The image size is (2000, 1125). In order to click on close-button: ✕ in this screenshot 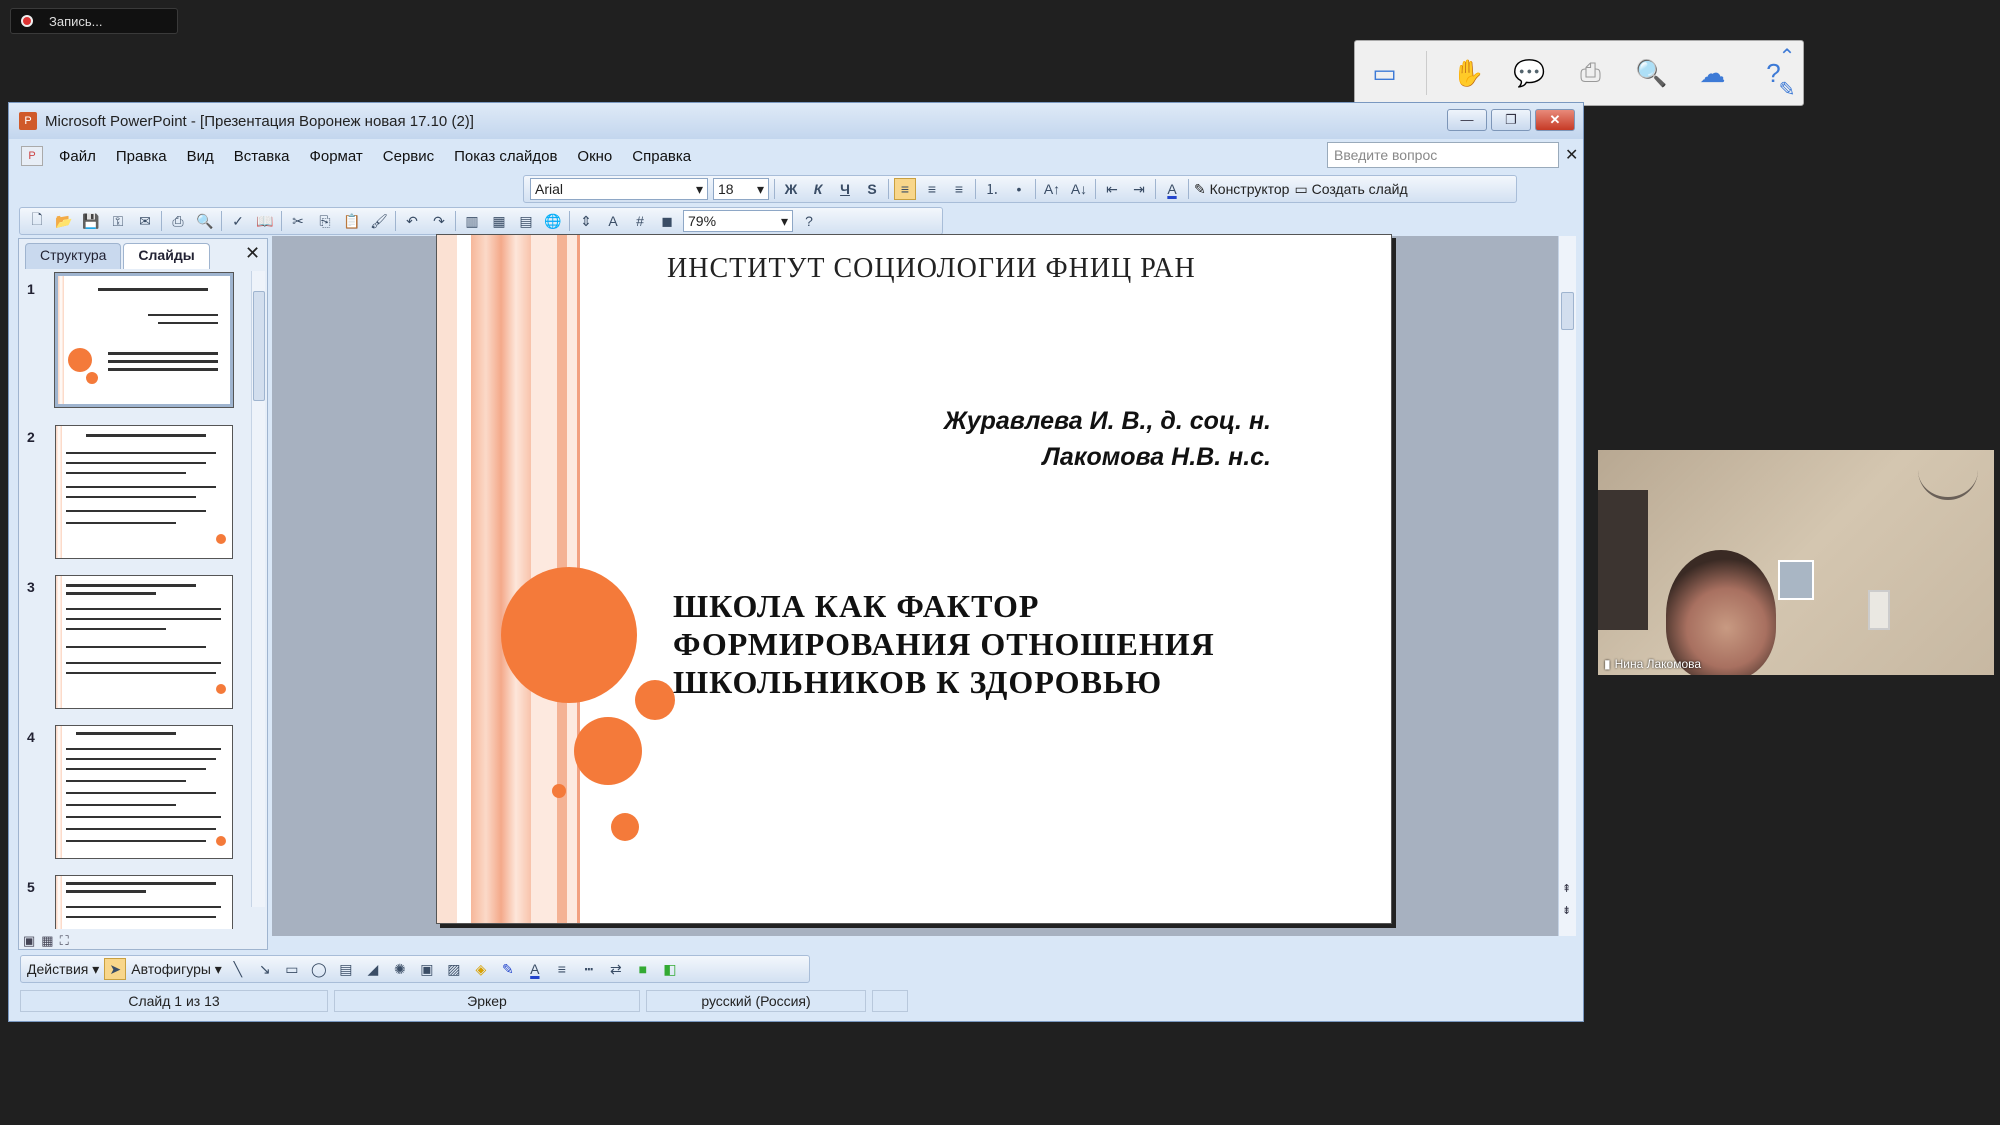, I will do `click(1555, 120)`.